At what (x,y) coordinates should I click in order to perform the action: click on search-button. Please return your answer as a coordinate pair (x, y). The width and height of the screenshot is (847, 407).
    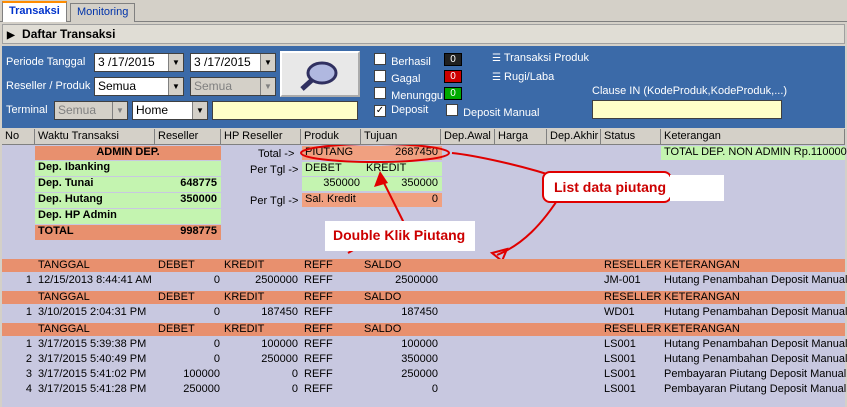
    Looking at the image, I should click on (320, 74).